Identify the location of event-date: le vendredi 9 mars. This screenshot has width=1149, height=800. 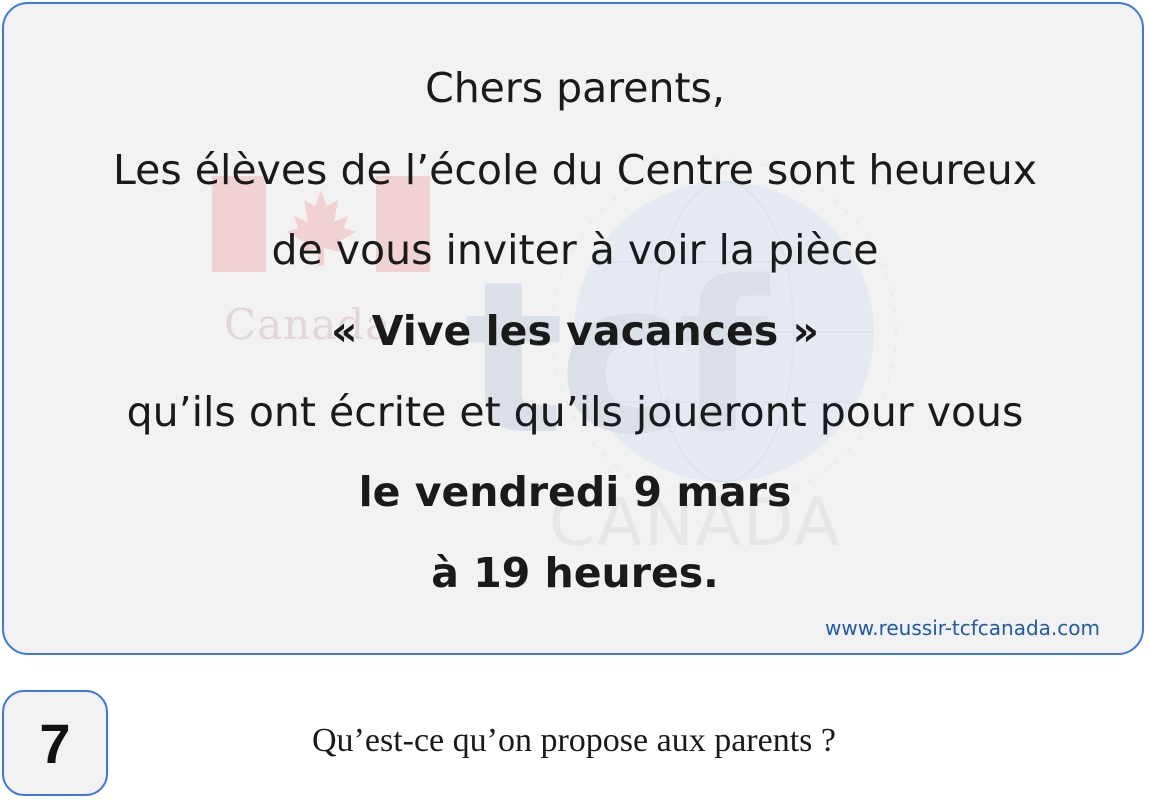
(575, 492).